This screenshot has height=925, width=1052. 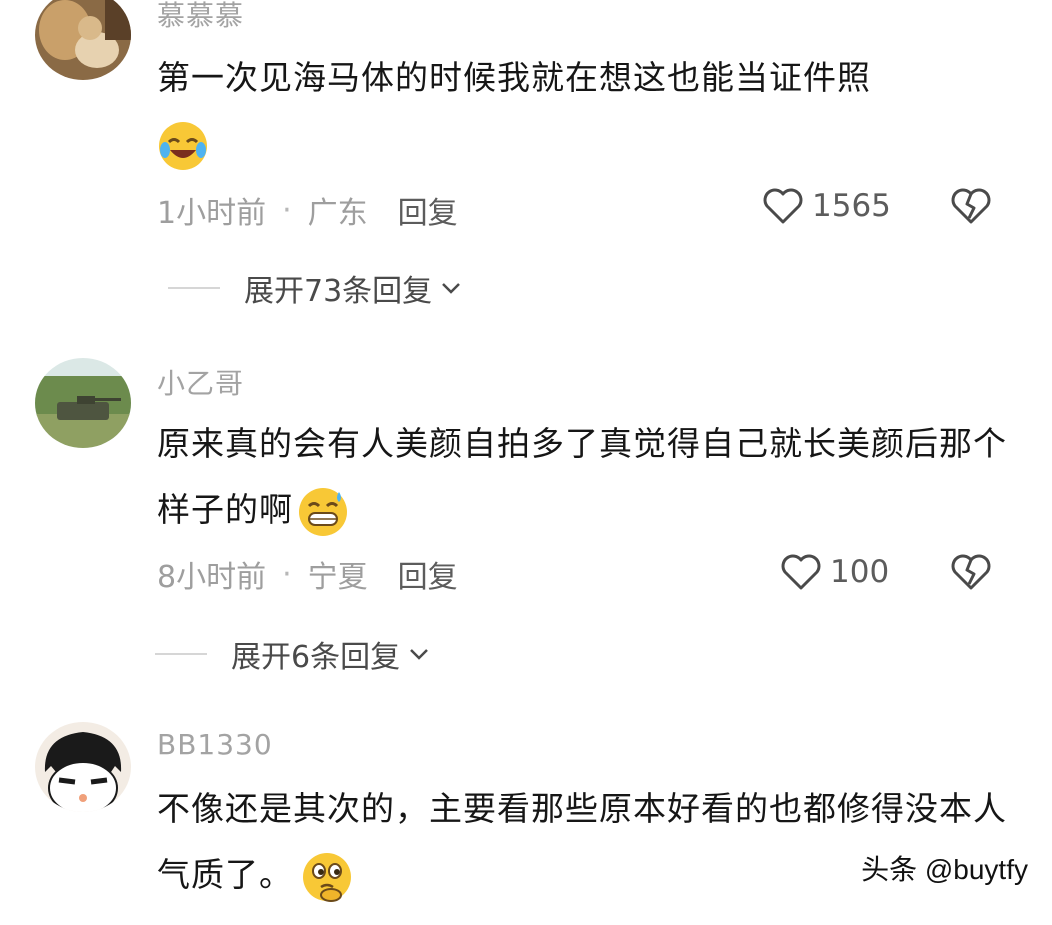 I want to click on location: 广东, so click(x=337, y=213).